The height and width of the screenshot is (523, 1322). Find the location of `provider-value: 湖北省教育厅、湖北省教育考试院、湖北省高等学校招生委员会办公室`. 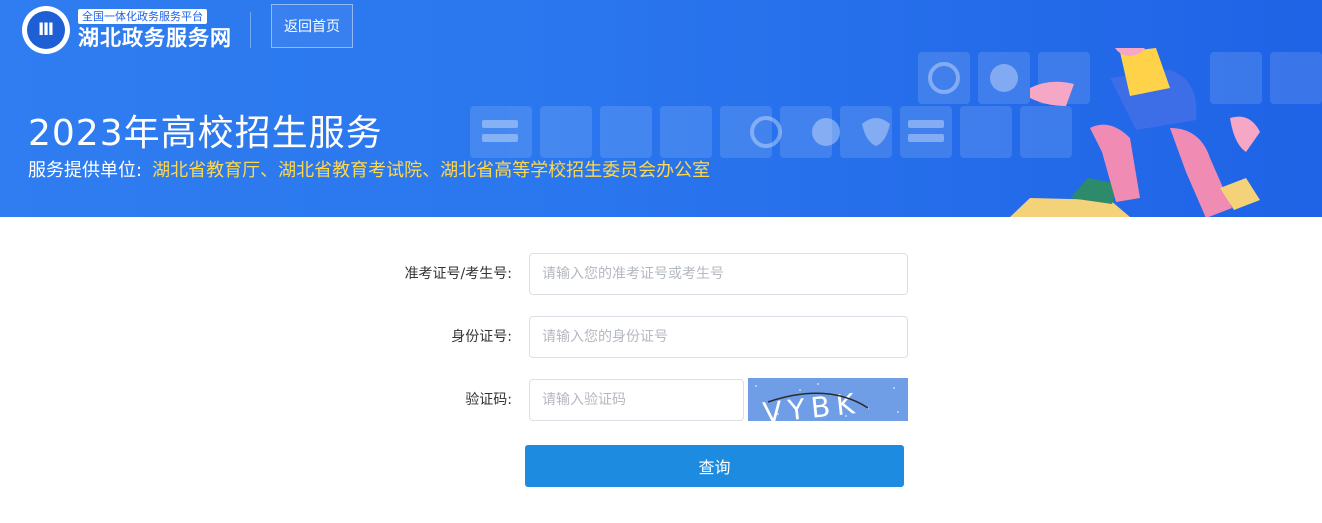

provider-value: 湖北省教育厅、湖北省教育考试院、湖北省高等学校招生委员会办公室 is located at coordinates (431, 170).